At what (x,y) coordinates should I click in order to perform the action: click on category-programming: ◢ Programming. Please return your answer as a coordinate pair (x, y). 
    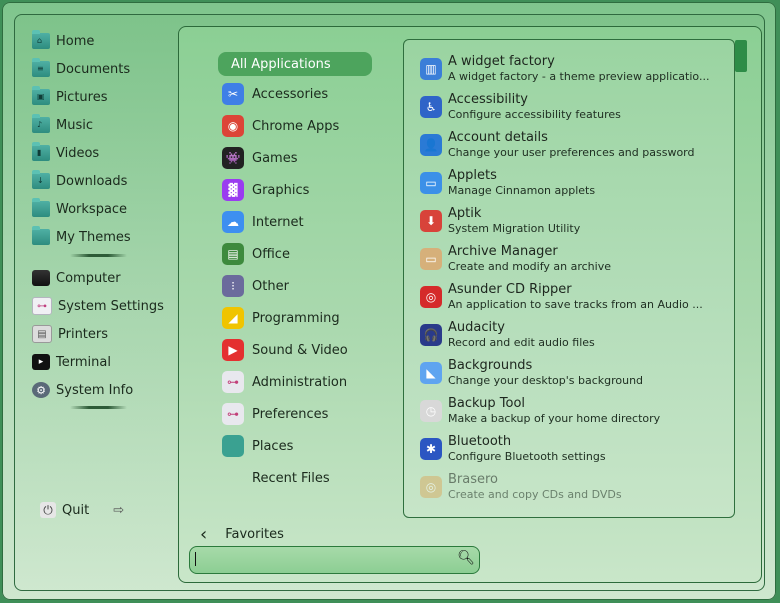
    Looking at the image, I should click on (281, 318).